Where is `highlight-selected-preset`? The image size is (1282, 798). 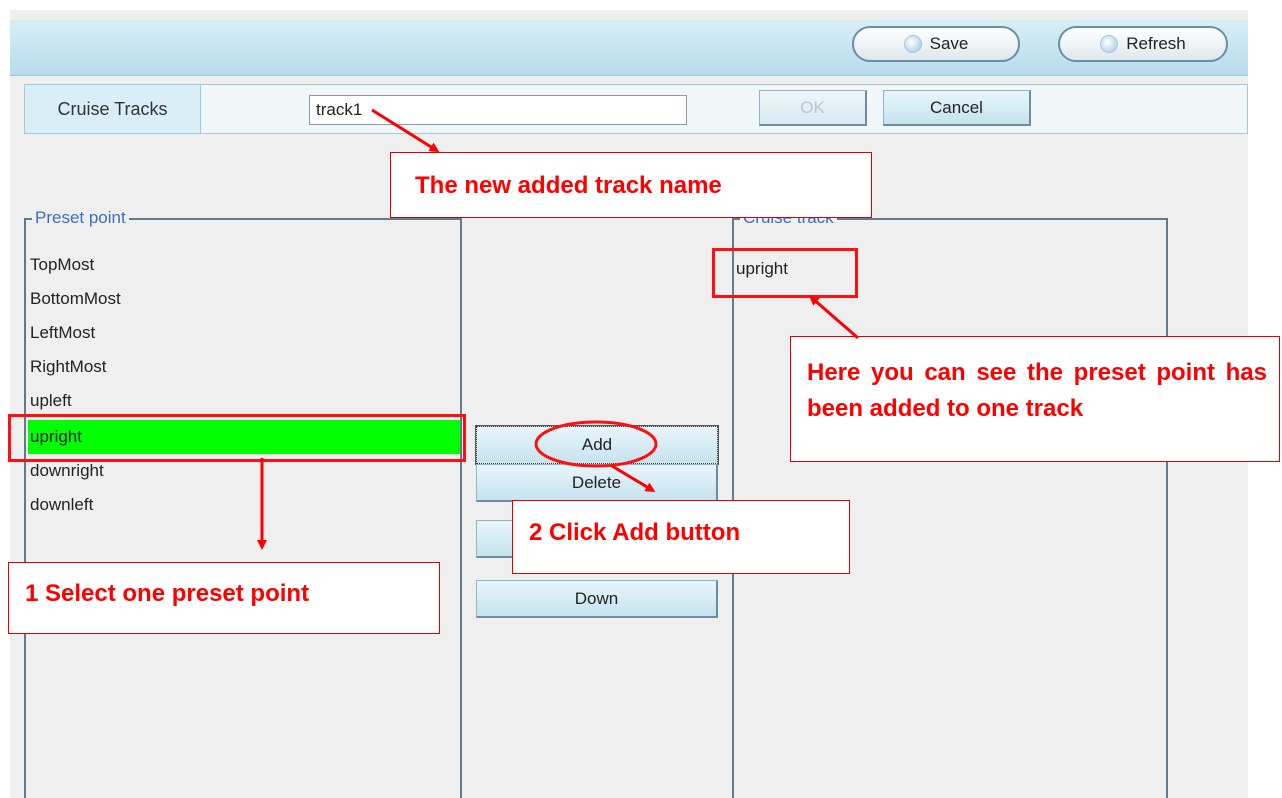
highlight-selected-preset is located at coordinates (237, 438).